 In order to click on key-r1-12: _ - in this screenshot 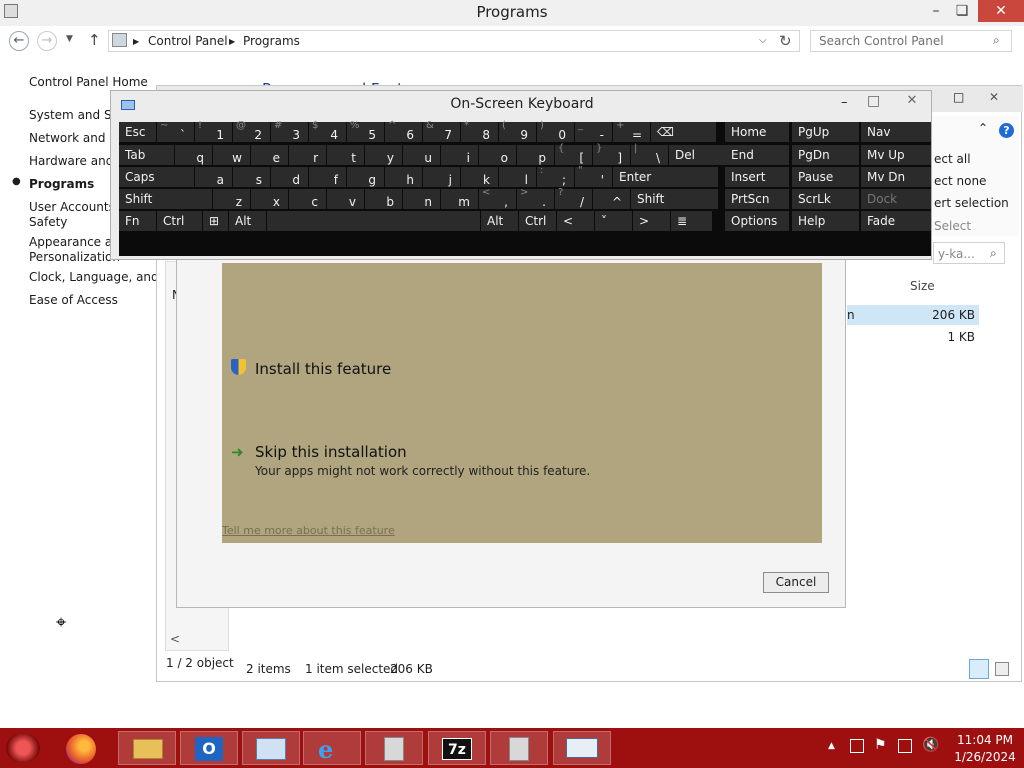, I will do `click(593, 131)`.